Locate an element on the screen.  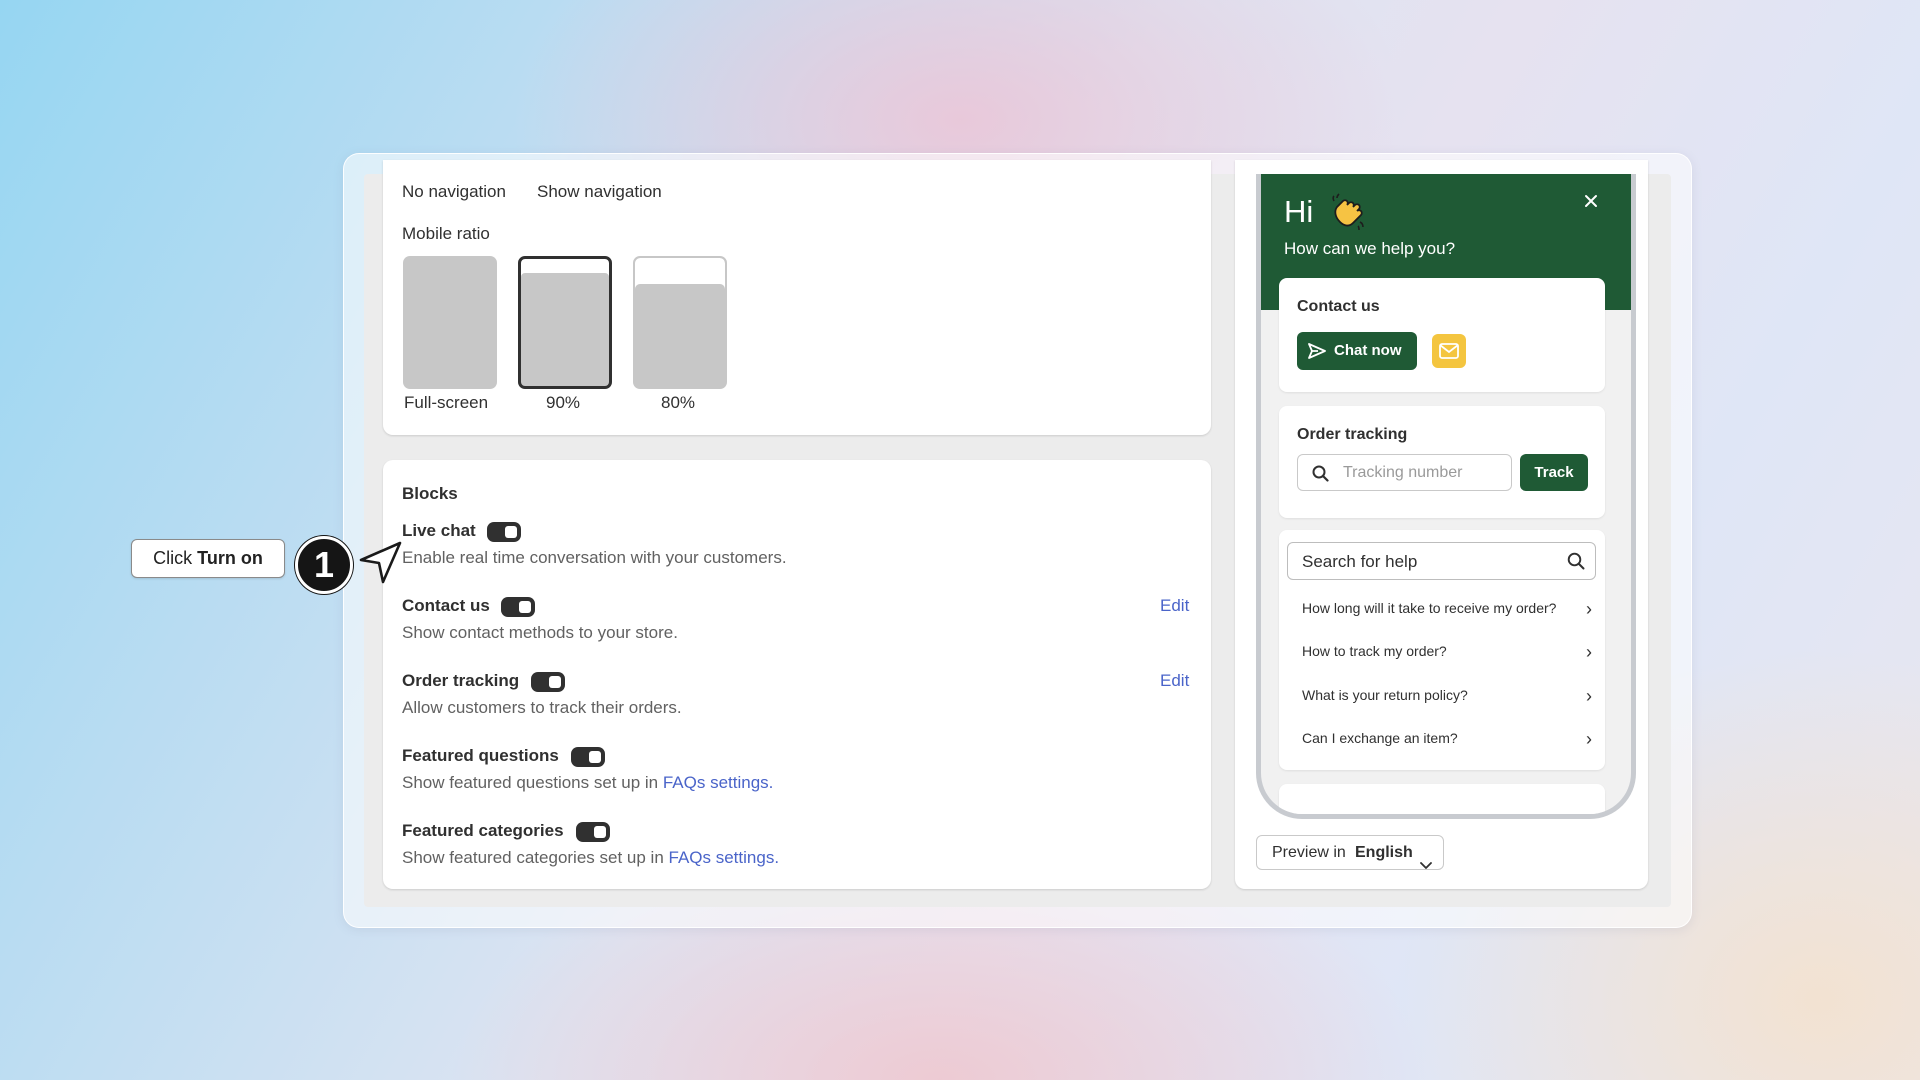
tracking-number-input: Tracking number is located at coordinates (1404, 472).